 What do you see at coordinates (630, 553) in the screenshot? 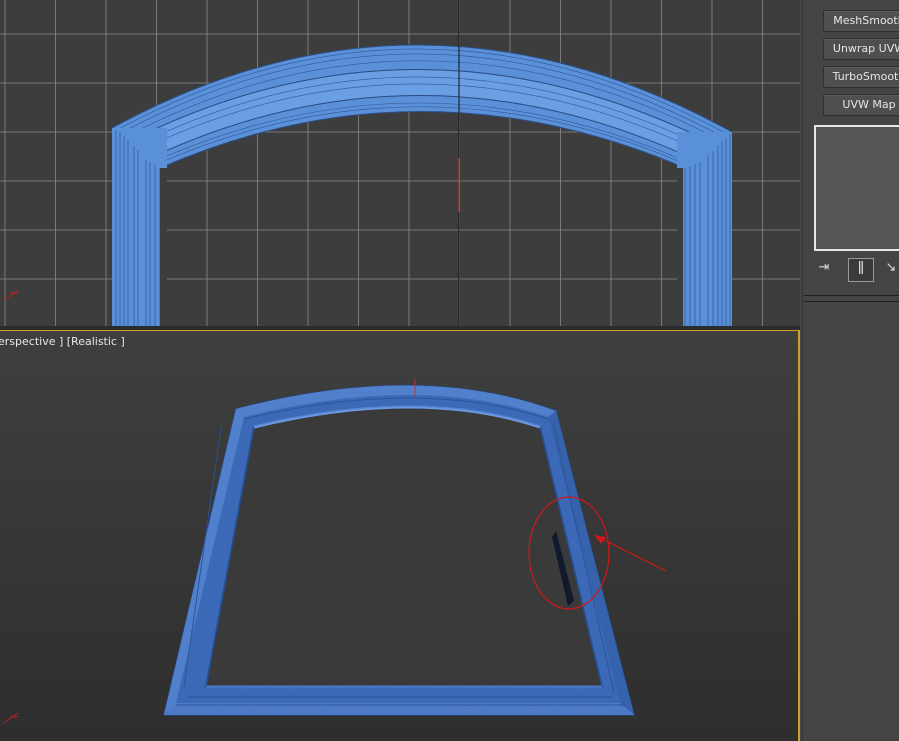
I see `annotation-arrow` at bounding box center [630, 553].